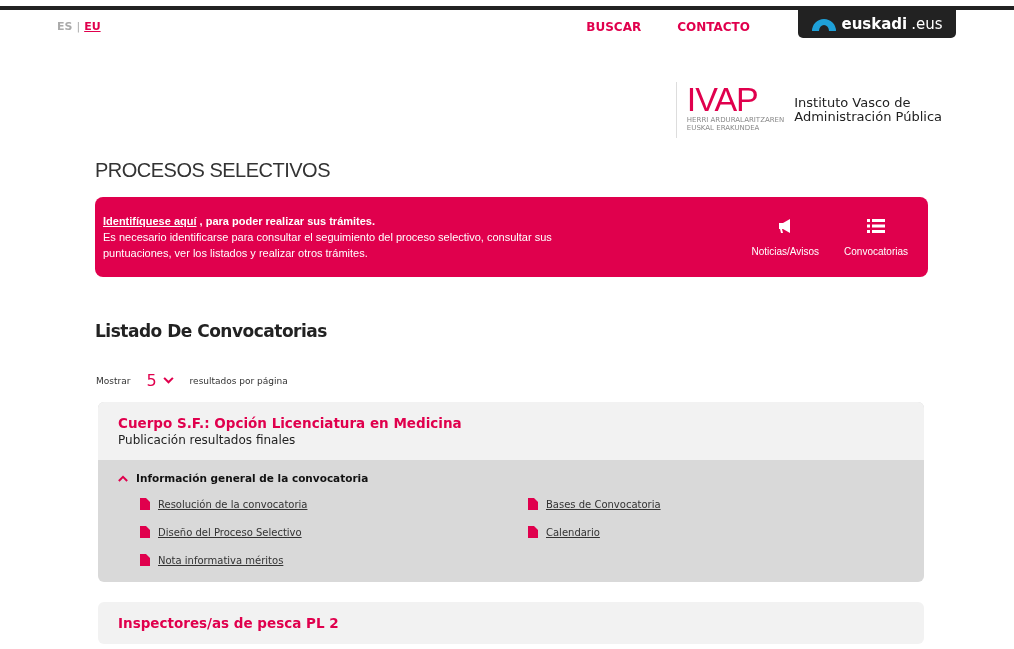 This screenshot has height=649, width=1014. Describe the element at coordinates (511, 423) in the screenshot. I see `call-title: Cuerpo S.F.: Opción Licenciatura en Medicina` at that location.